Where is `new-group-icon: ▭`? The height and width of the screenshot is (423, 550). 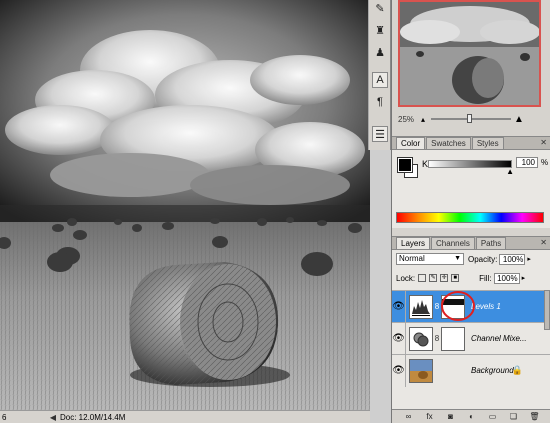 new-group-icon: ▭ is located at coordinates (493, 416).